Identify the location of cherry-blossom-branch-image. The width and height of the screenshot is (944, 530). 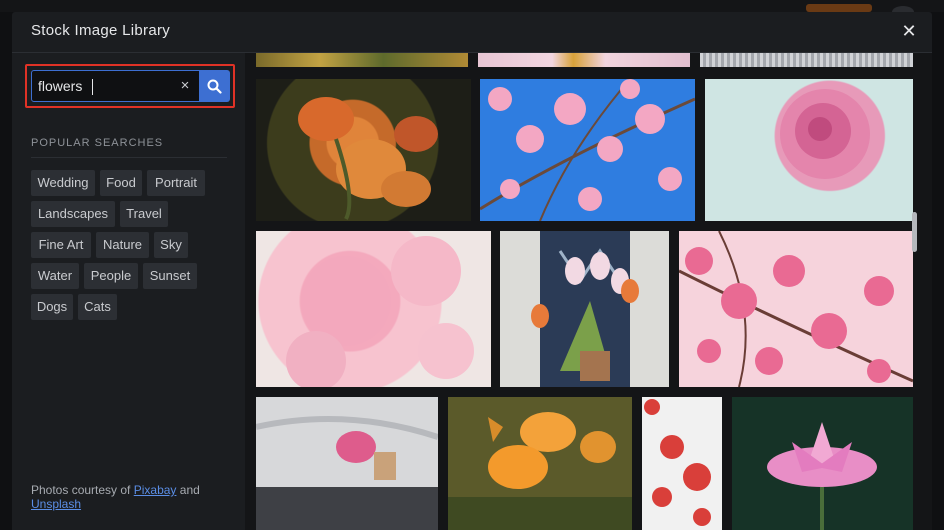
(796, 309).